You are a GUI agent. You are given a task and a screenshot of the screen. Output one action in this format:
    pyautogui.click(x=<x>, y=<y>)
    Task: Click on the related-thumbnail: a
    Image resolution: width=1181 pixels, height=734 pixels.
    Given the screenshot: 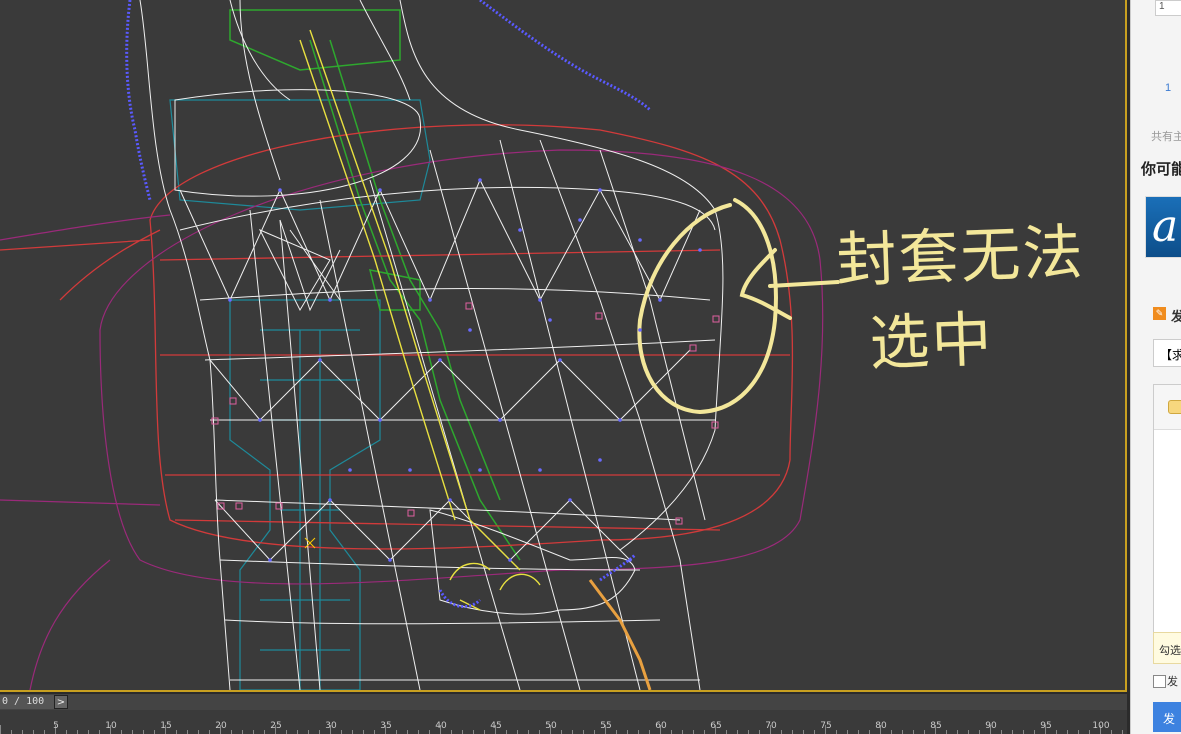 What is the action you would take?
    pyautogui.click(x=1163, y=227)
    